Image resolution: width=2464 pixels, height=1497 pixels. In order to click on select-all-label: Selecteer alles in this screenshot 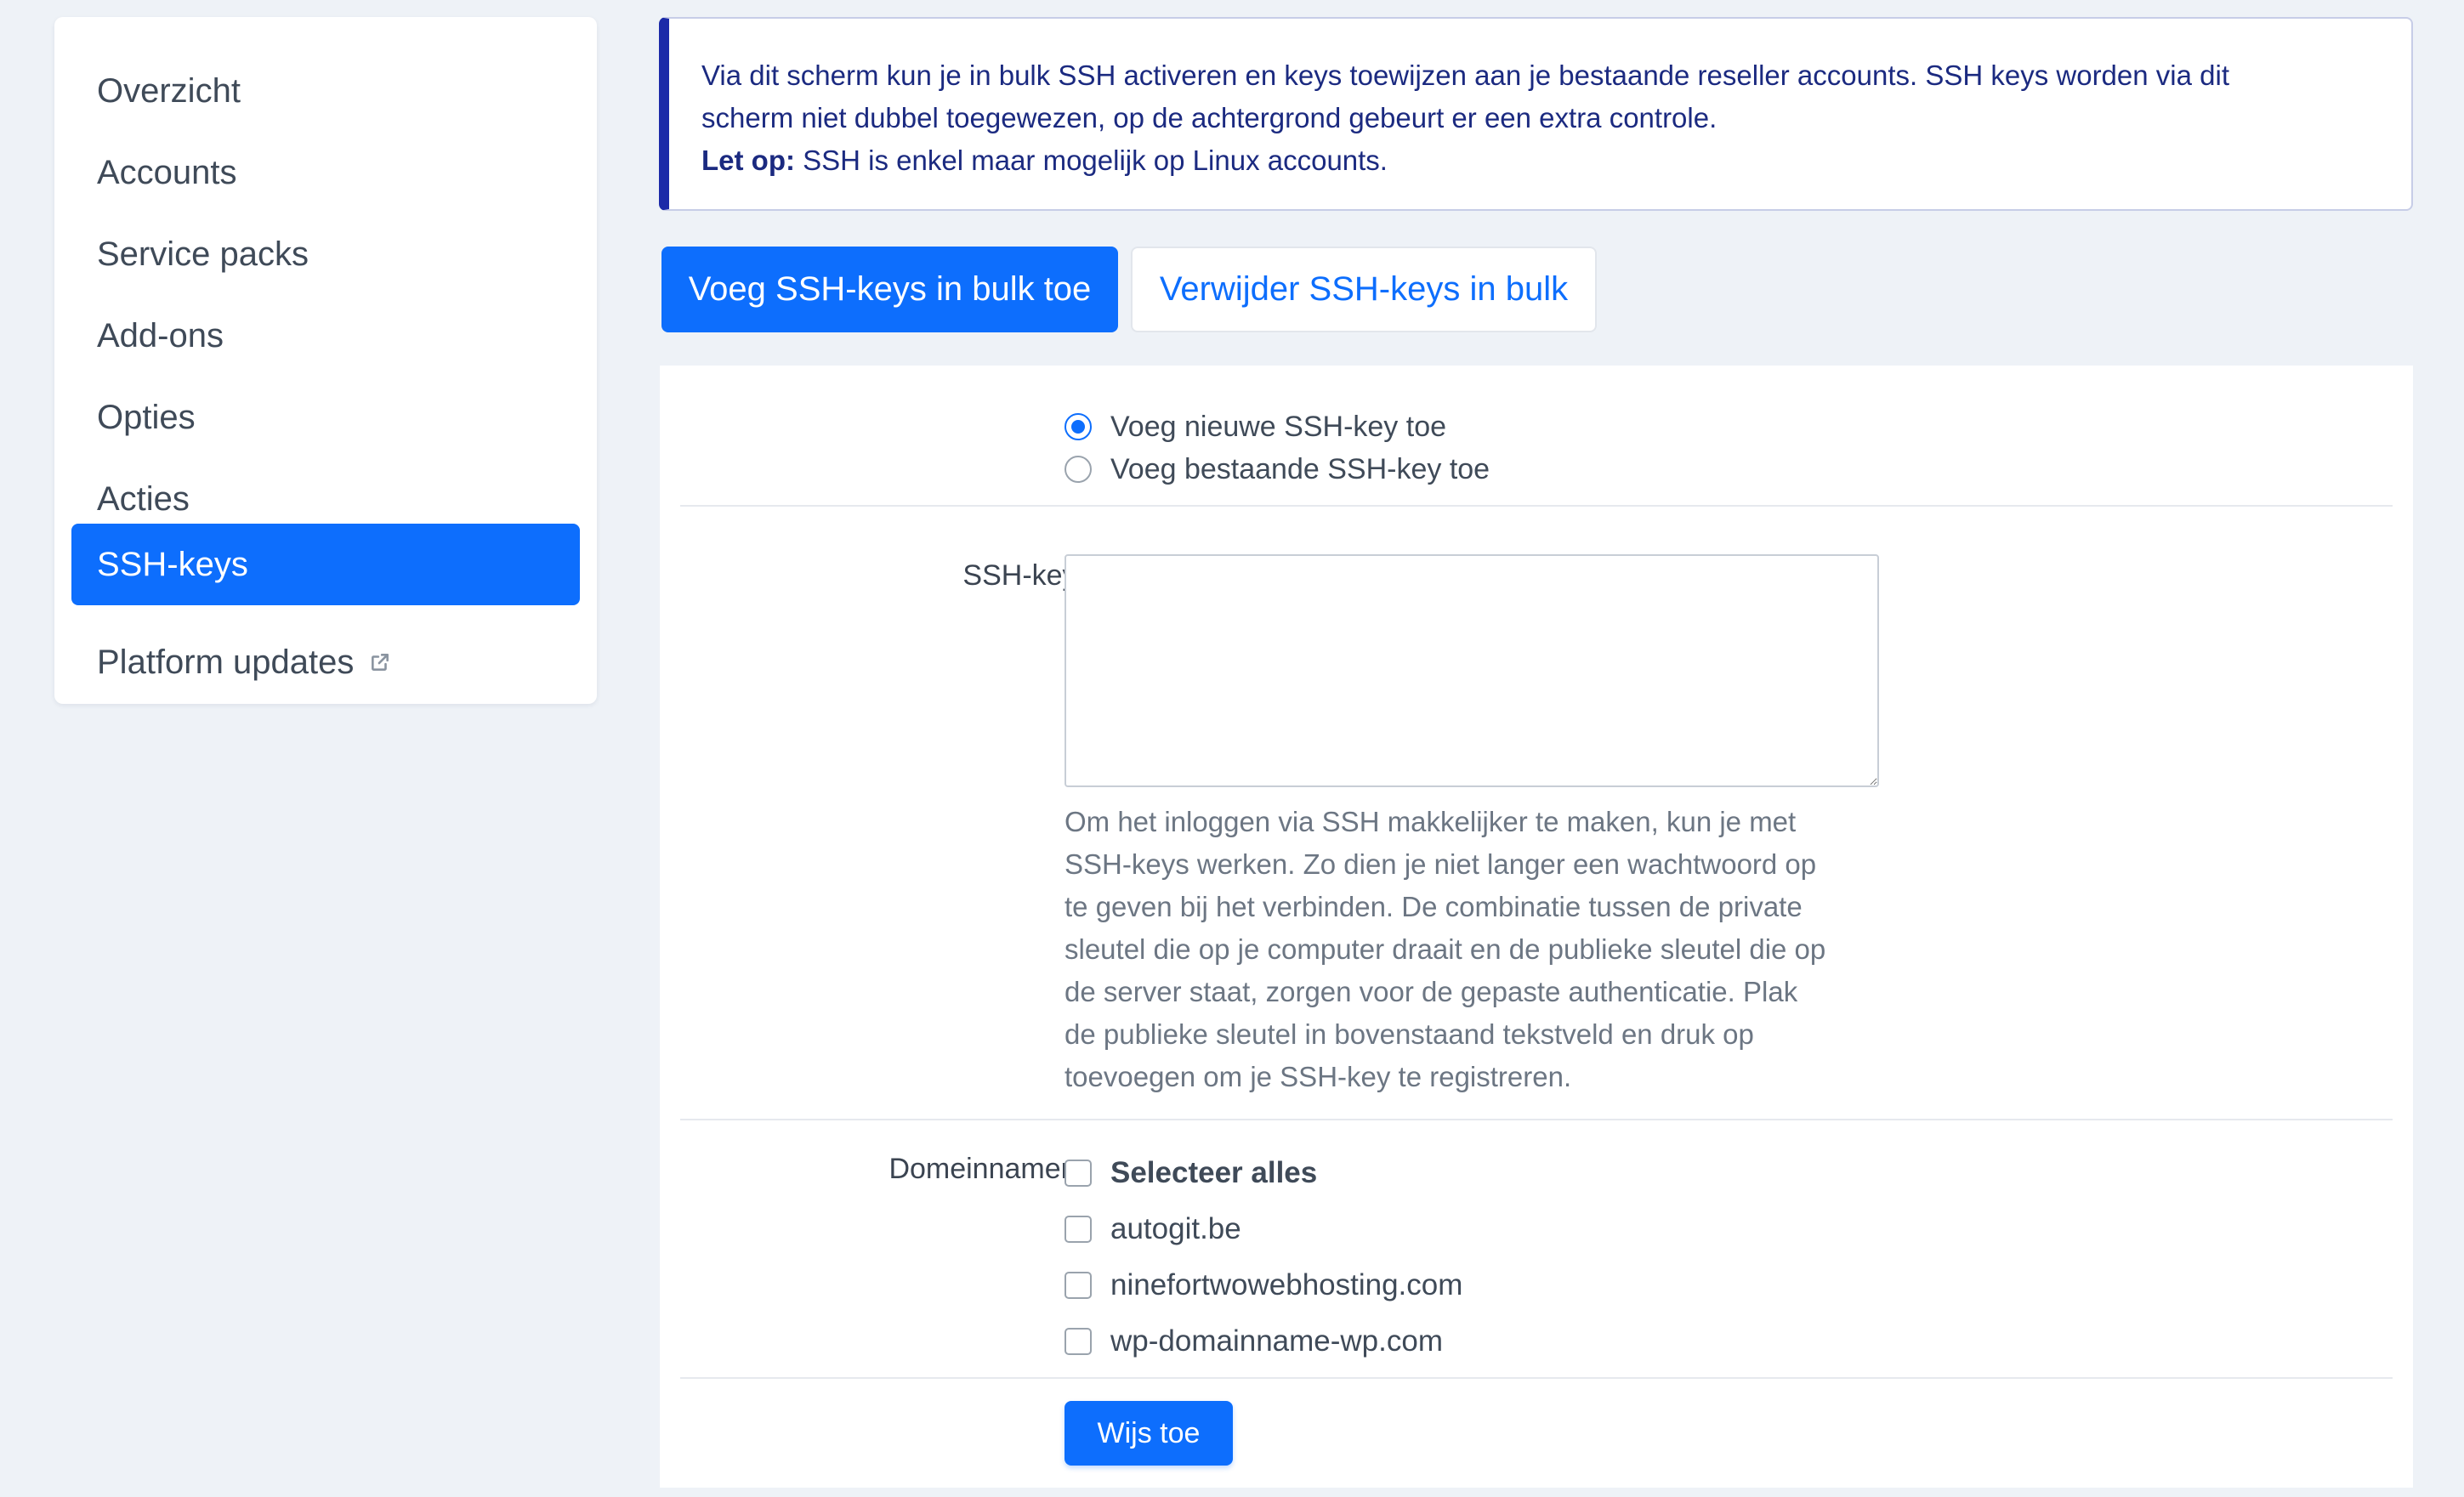, I will do `click(1214, 1172)`.